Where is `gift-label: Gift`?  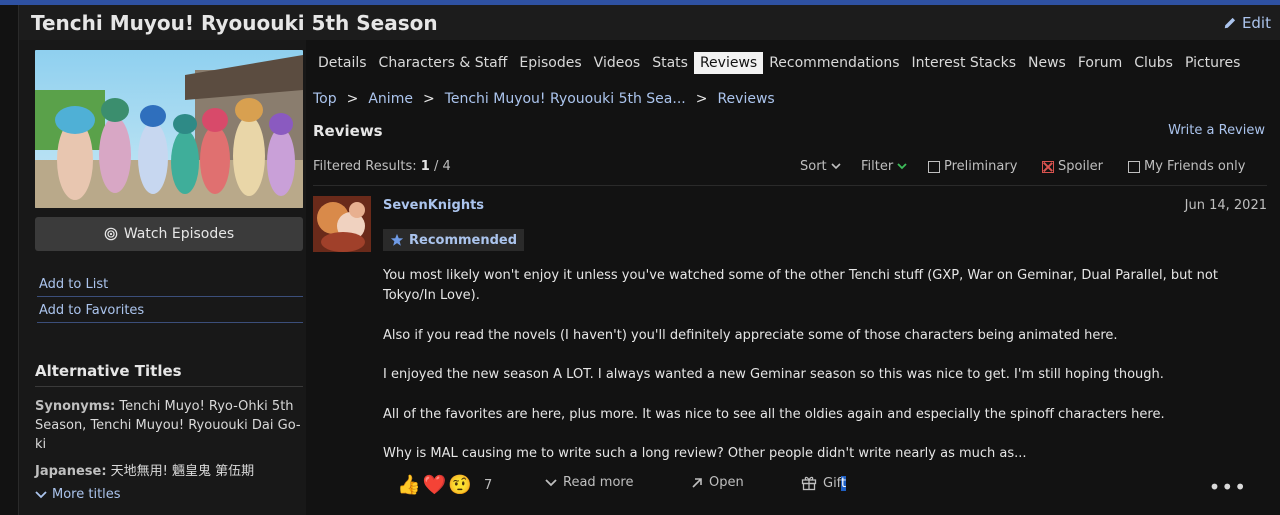
gift-label: Gift is located at coordinates (835, 483).